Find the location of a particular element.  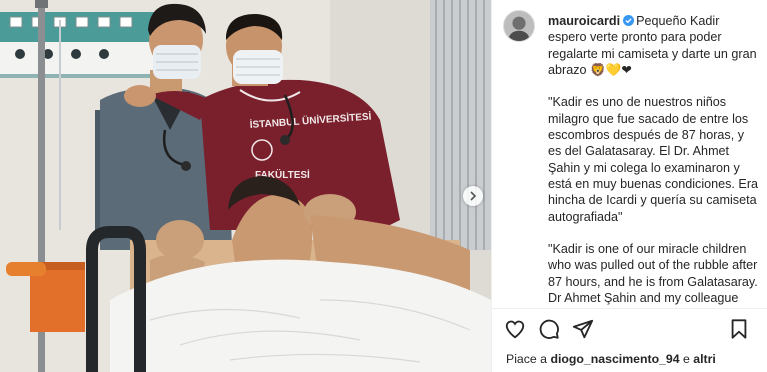

likes-others-link: altri is located at coordinates (704, 359).